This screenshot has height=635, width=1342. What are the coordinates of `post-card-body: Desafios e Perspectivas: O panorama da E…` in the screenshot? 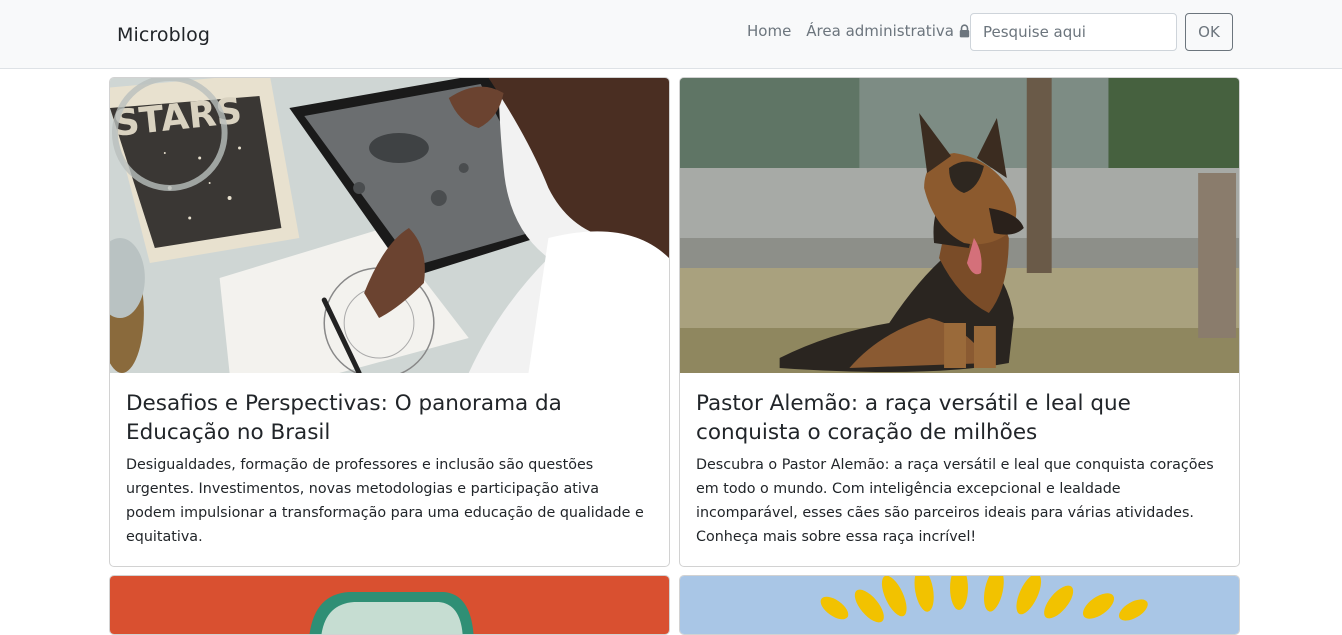 It's located at (389, 461).